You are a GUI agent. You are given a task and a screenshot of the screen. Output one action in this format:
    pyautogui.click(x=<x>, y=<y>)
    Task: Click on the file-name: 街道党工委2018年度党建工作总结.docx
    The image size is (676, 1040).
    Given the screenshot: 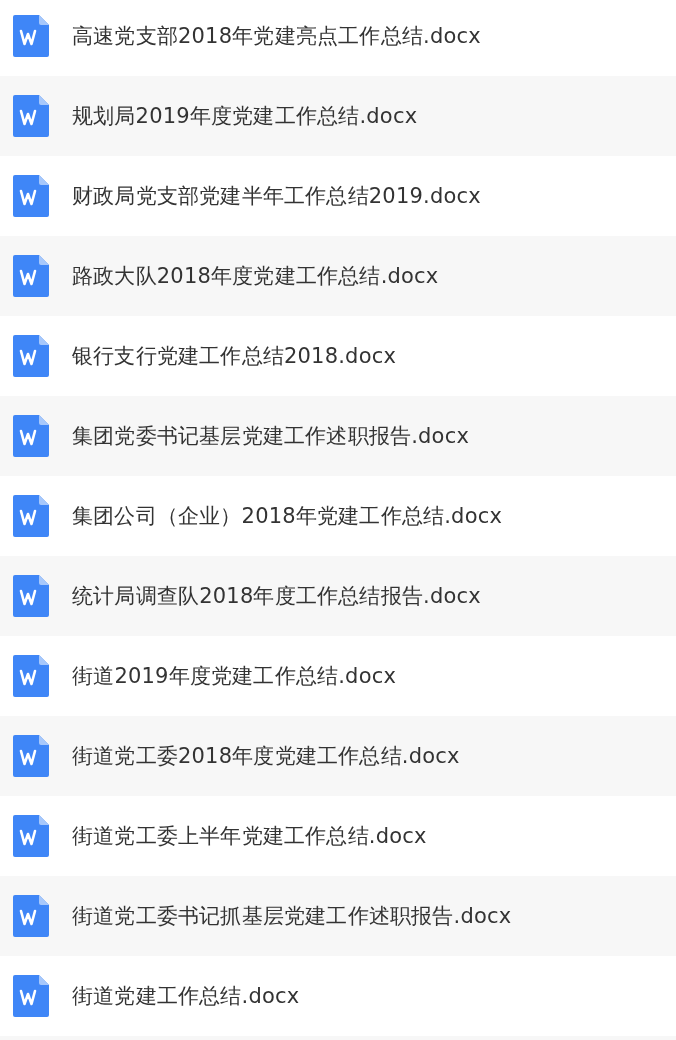 What is the action you would take?
    pyautogui.click(x=266, y=756)
    